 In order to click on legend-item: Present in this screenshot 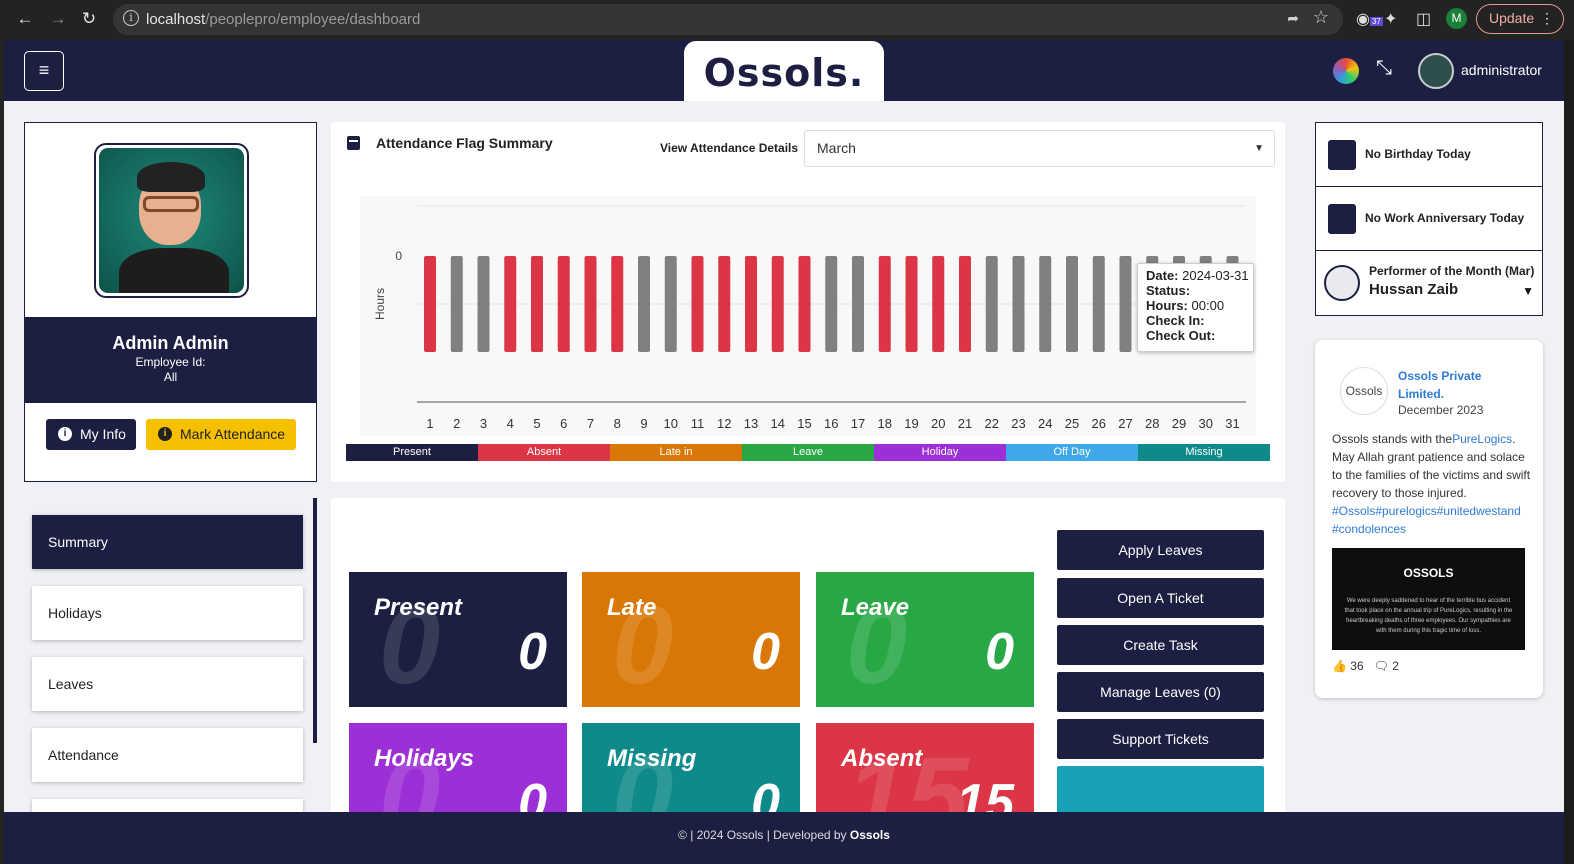, I will do `click(412, 452)`.